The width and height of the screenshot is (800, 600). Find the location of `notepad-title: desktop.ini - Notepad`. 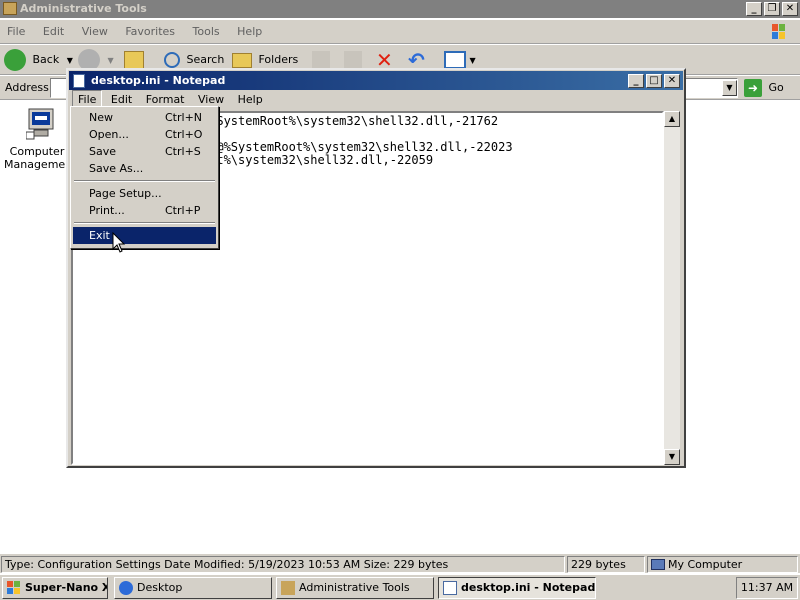

notepad-title: desktop.ini - Notepad is located at coordinates (158, 80).